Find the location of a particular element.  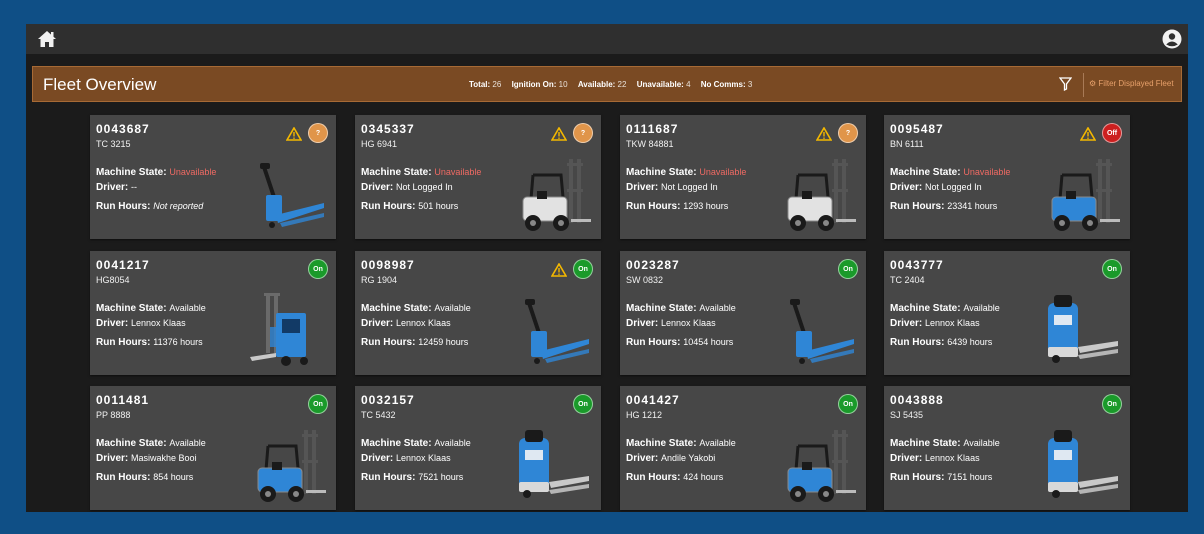

run-hours: Run Hours: 1293 hours is located at coordinates (677, 206).